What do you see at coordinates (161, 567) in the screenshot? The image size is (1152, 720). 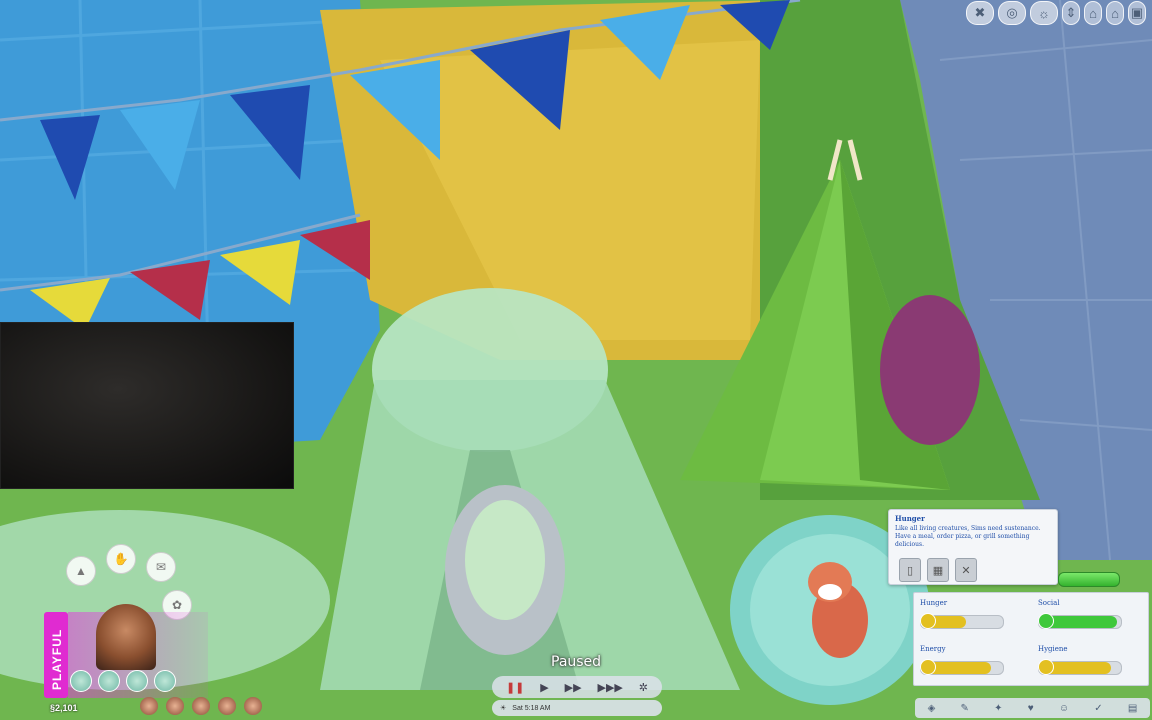 I see `want-bubble-3: ✉` at bounding box center [161, 567].